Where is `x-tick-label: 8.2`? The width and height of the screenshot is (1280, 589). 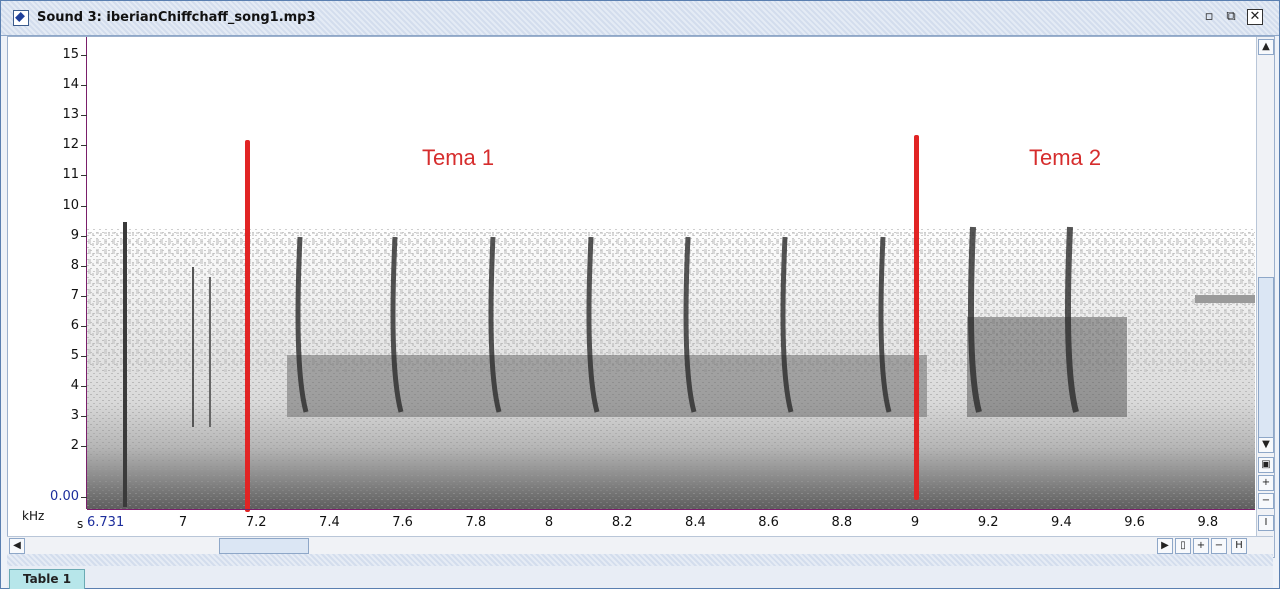 x-tick-label: 8.2 is located at coordinates (622, 522).